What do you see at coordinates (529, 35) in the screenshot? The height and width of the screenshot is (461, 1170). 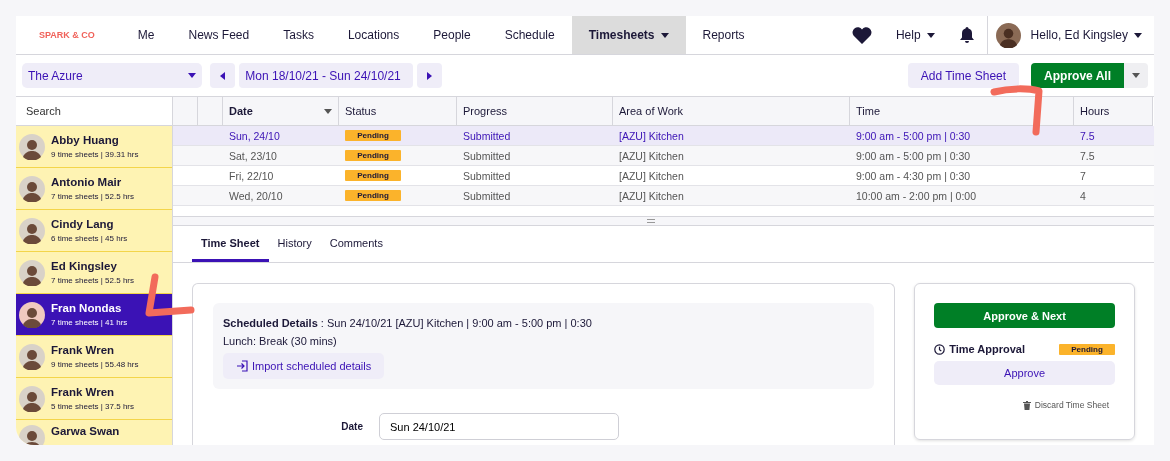 I see `nav-tab: Schedule` at bounding box center [529, 35].